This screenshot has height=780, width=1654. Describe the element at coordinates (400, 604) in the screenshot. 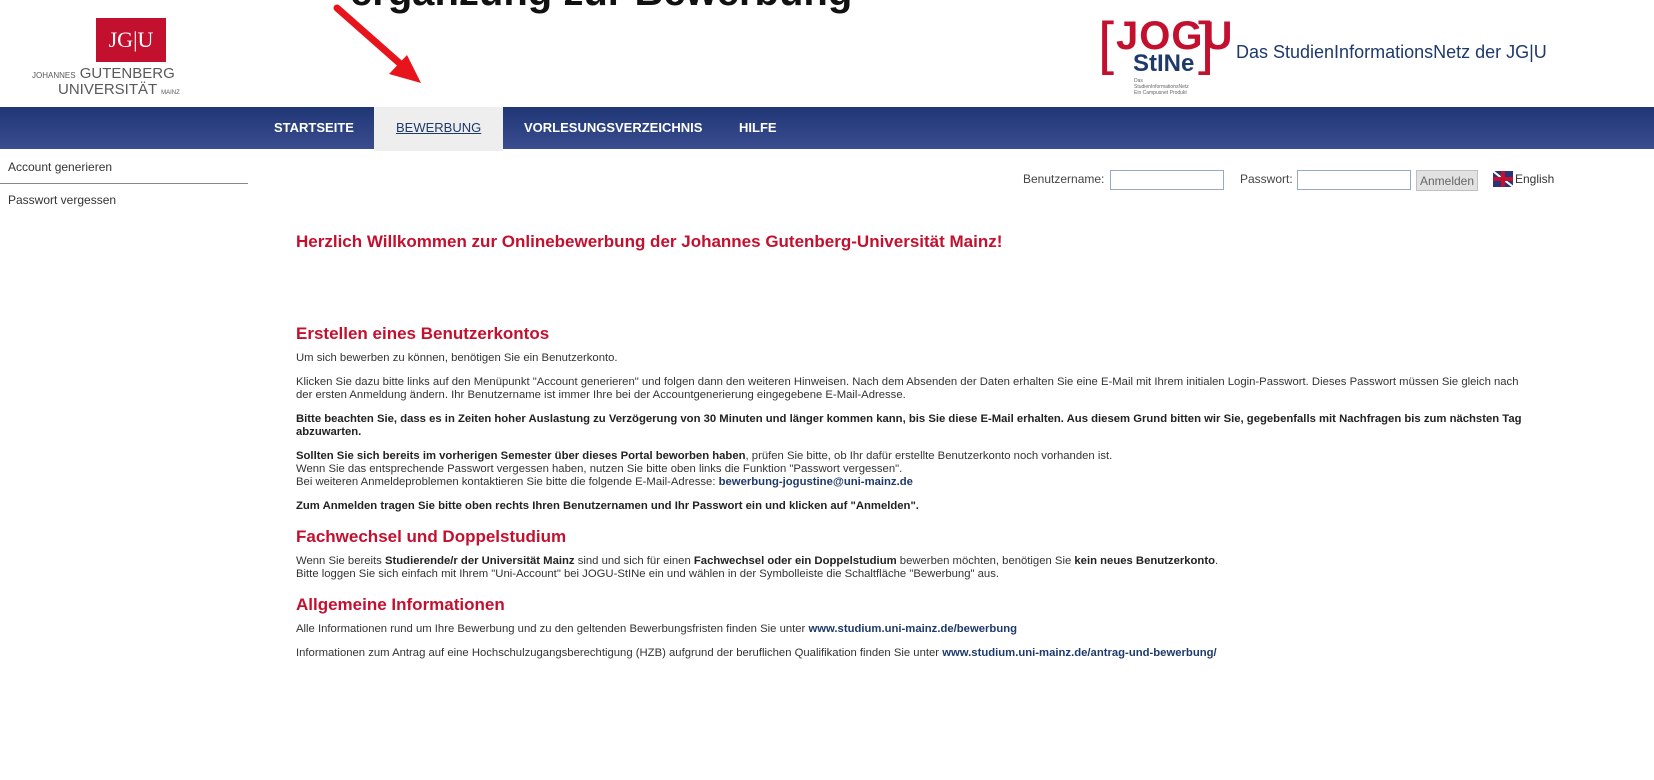

I see `section-title-allgemeine-informationen: Allgemeine Informationen` at that location.